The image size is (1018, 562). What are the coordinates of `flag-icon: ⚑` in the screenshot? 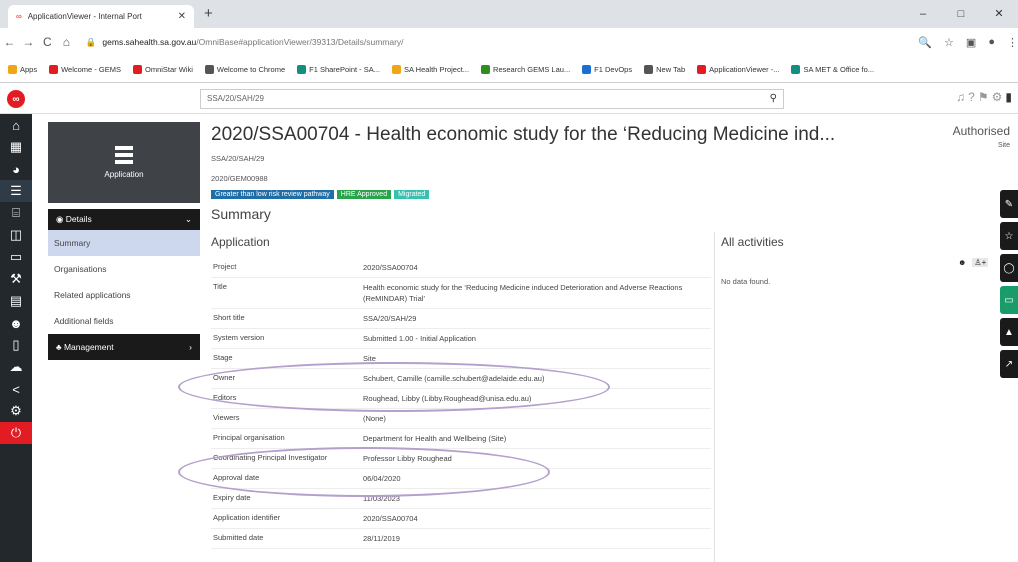 It's located at (983, 97).